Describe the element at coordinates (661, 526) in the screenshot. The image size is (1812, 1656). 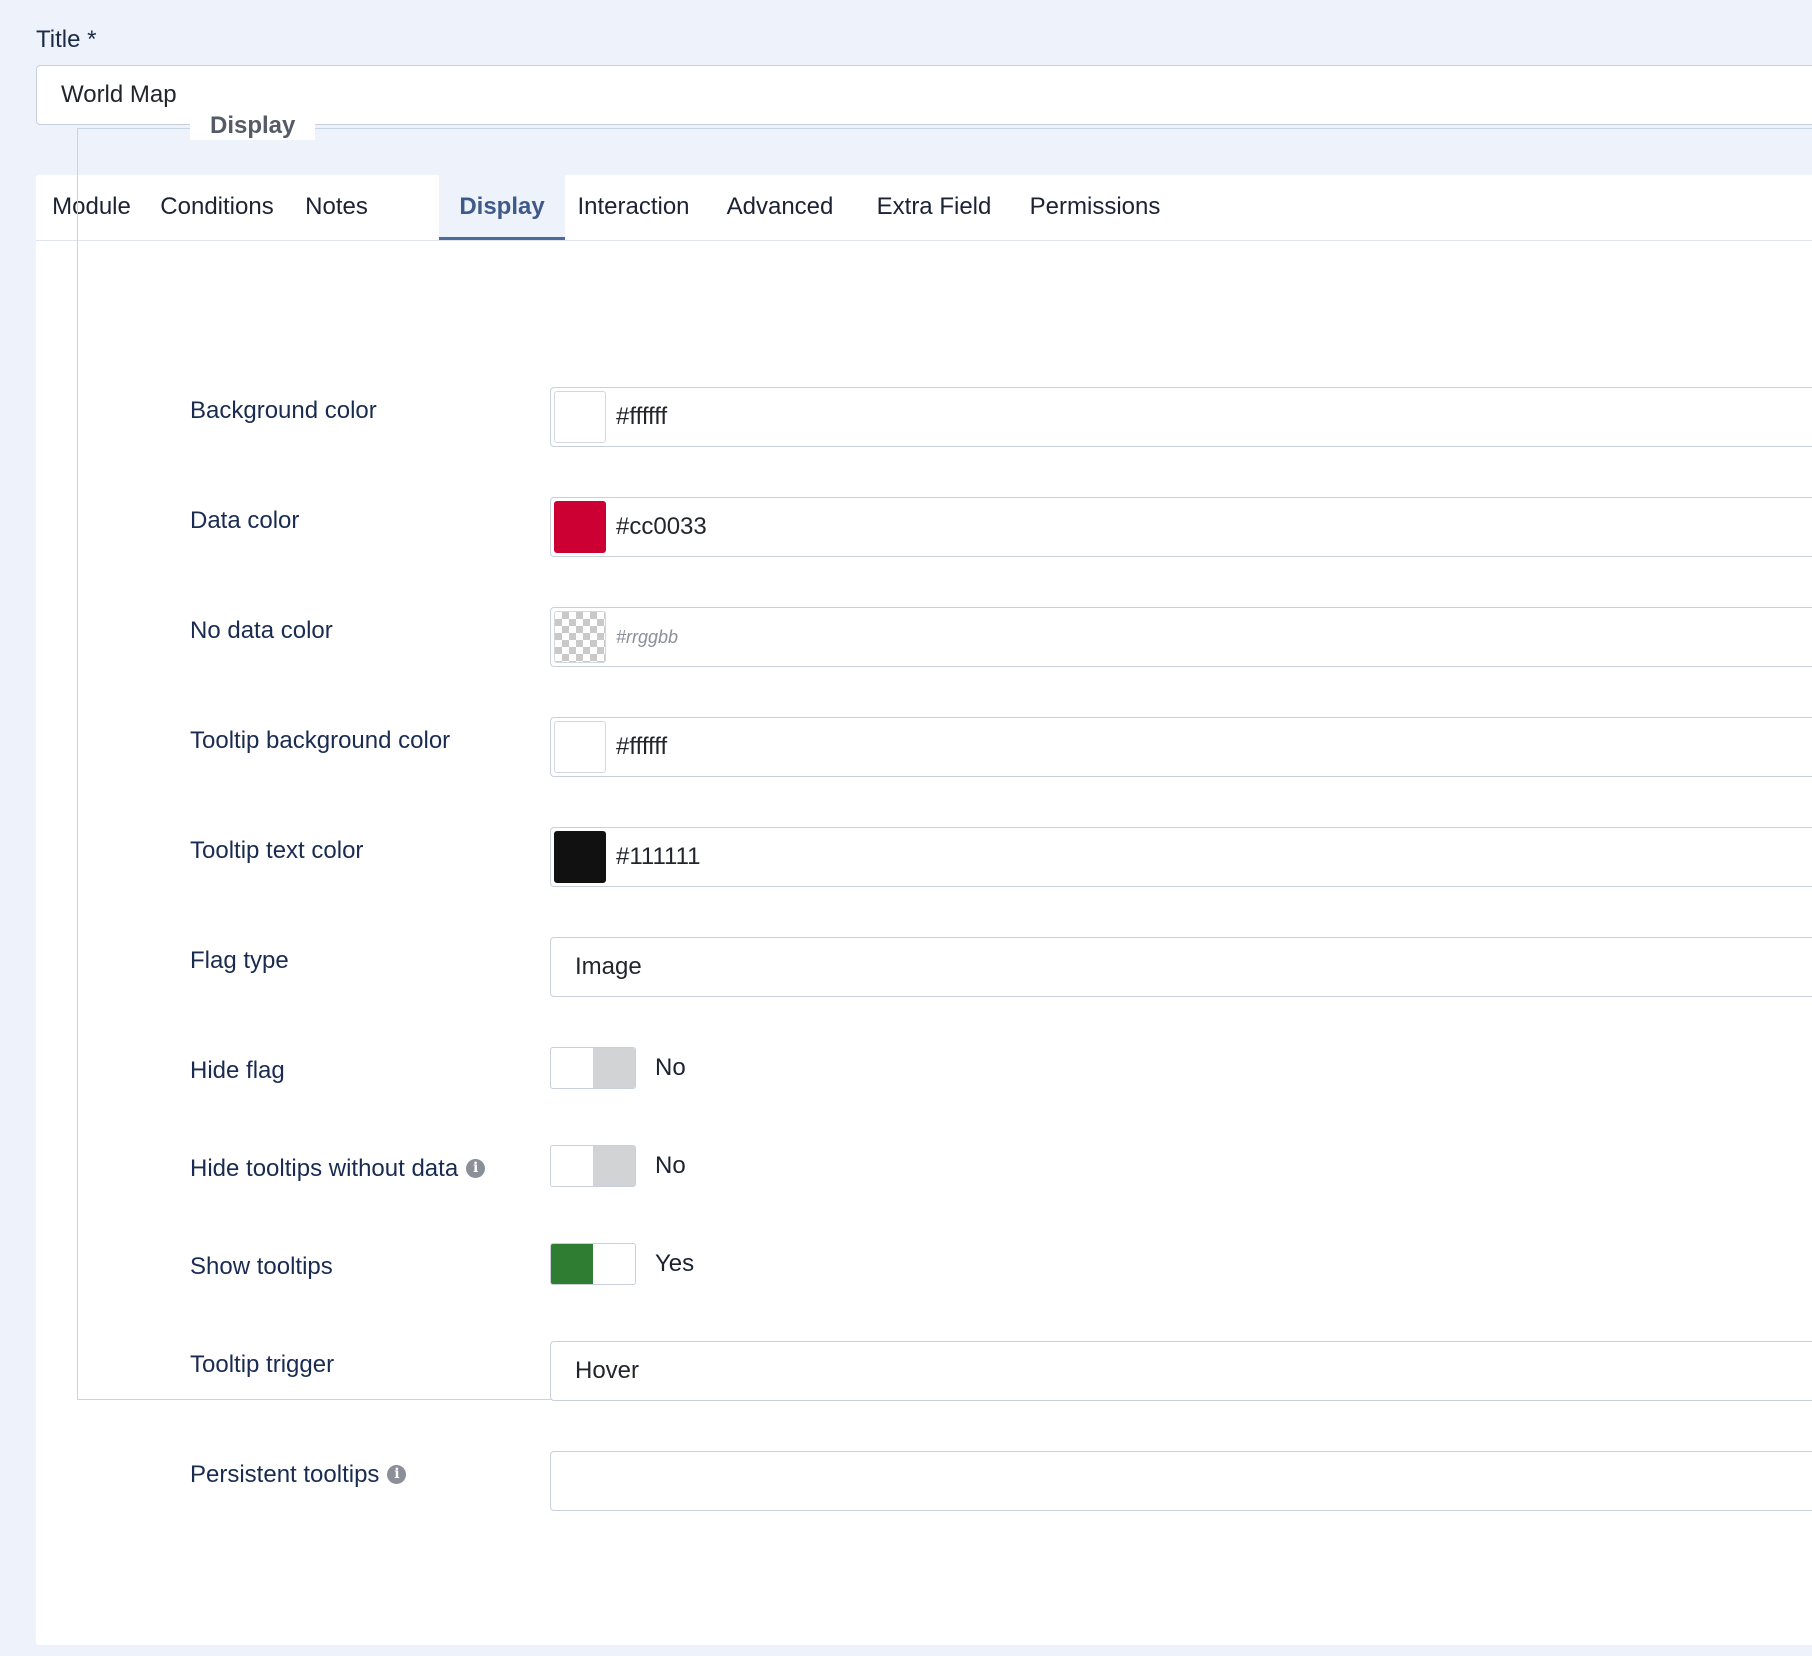
I see `data-color-value: #cc0033` at that location.